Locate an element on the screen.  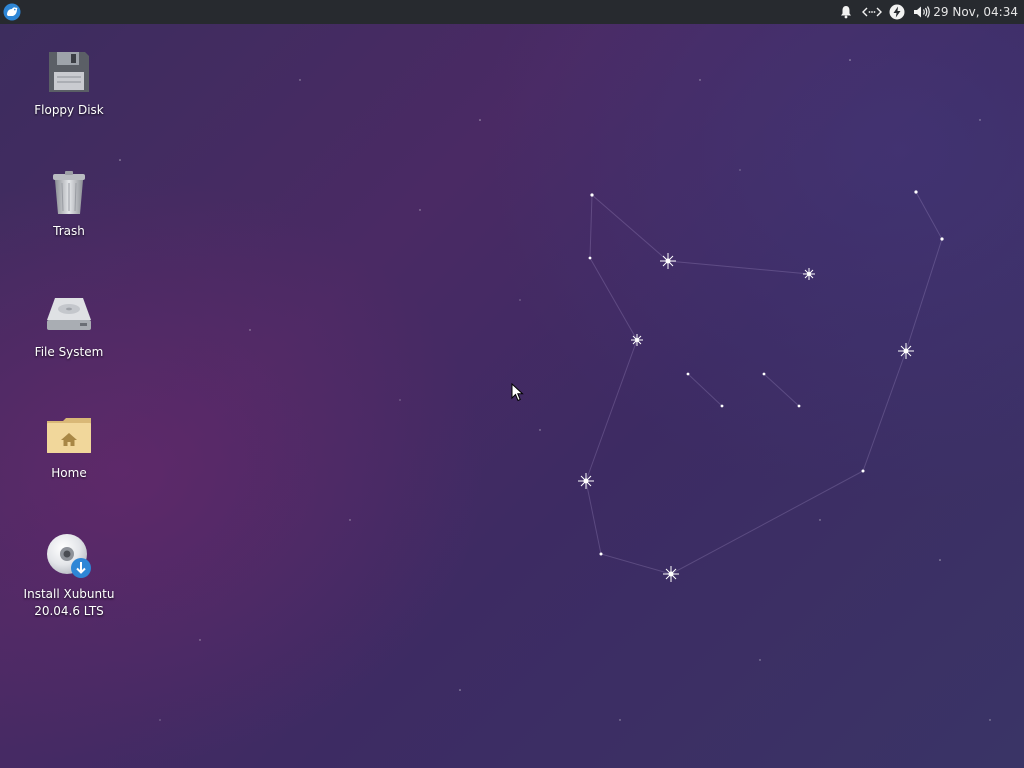
power-manager-icon is located at coordinates (897, 12).